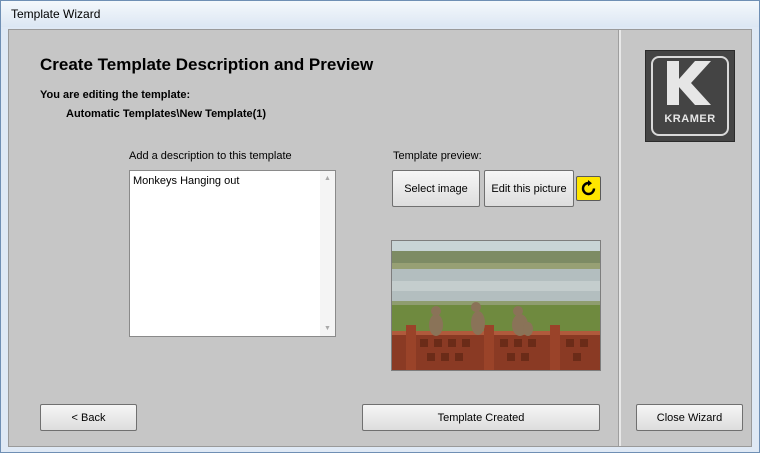  I want to click on preview-label: Template preview:, so click(437, 156).